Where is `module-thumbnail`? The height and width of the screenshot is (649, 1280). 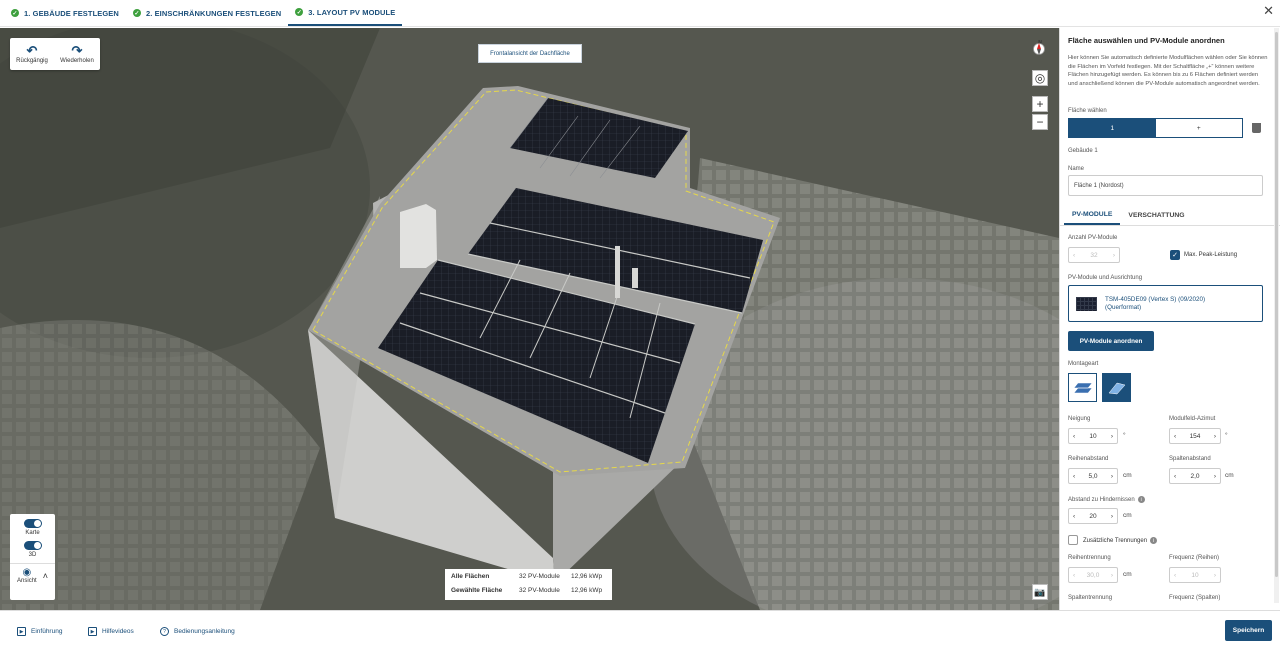 module-thumbnail is located at coordinates (1086, 303).